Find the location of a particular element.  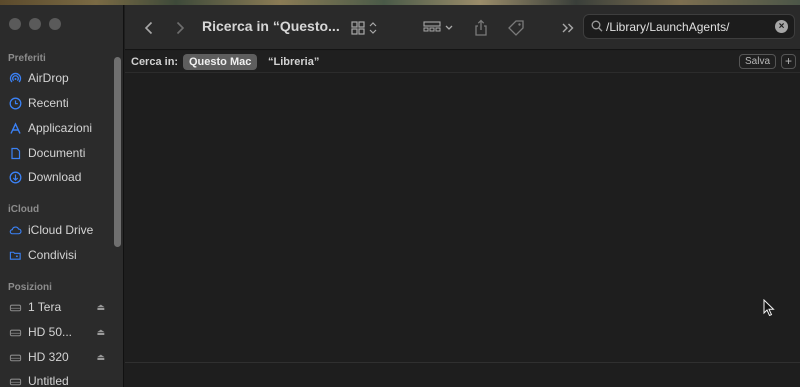

group-by-button is located at coordinates (439, 28).